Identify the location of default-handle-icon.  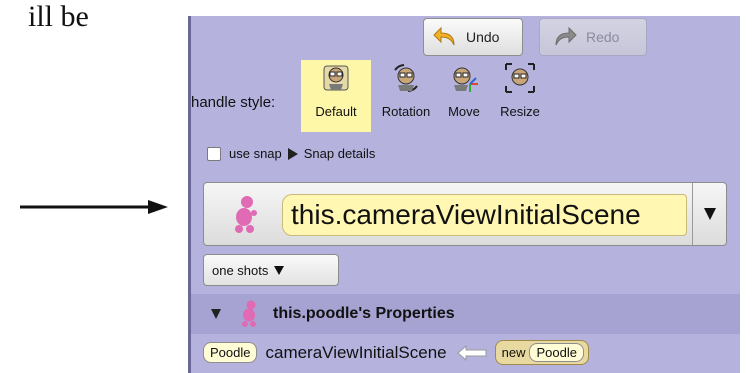
(336, 78).